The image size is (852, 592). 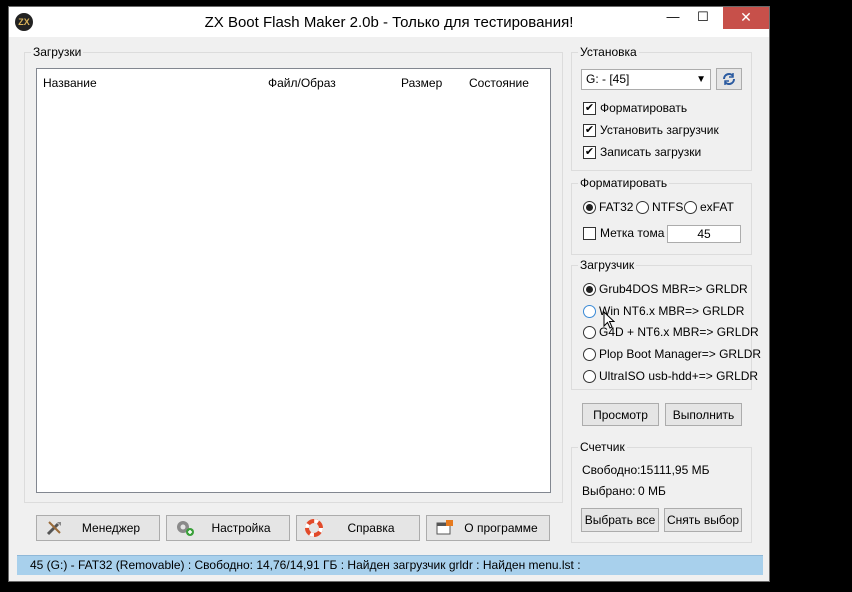 I want to click on free-space-label: Свободно:, so click(x=611, y=470).